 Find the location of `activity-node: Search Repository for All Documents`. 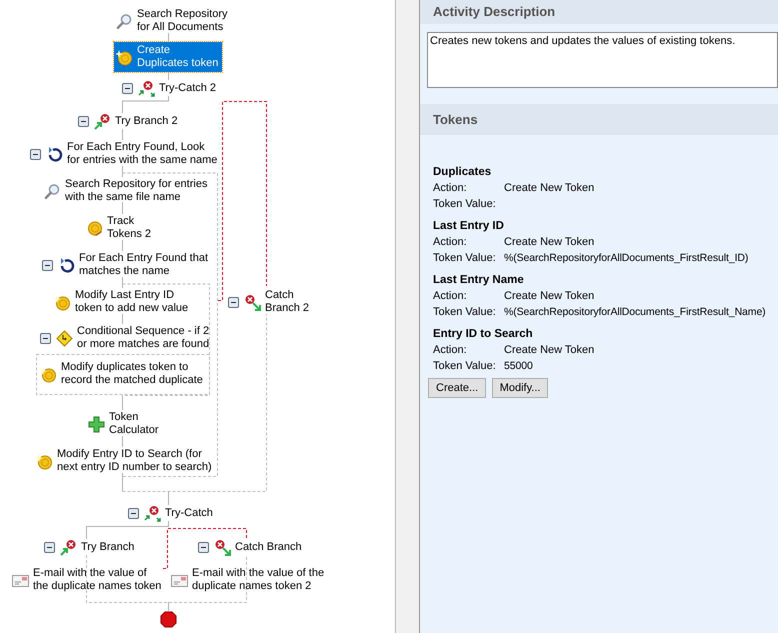

activity-node: Search Repository for All Documents is located at coordinates (182, 21).